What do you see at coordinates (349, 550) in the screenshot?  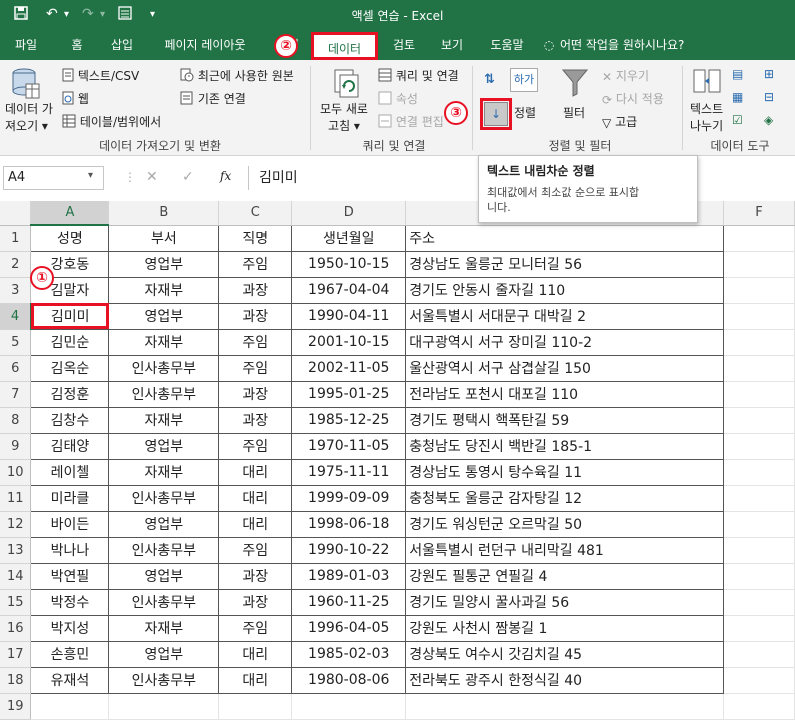 I see `cell: 1990-10-22` at bounding box center [349, 550].